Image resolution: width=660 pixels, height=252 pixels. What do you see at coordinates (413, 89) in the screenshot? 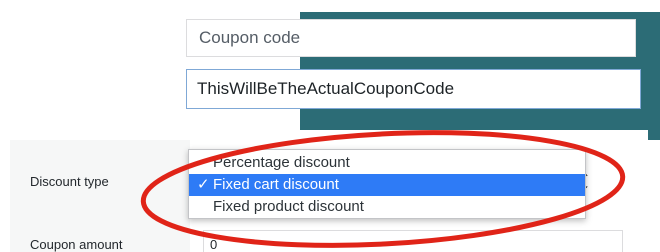
I see `coupon-code-value-input: ThisWillBeTheActualCouponCode` at bounding box center [413, 89].